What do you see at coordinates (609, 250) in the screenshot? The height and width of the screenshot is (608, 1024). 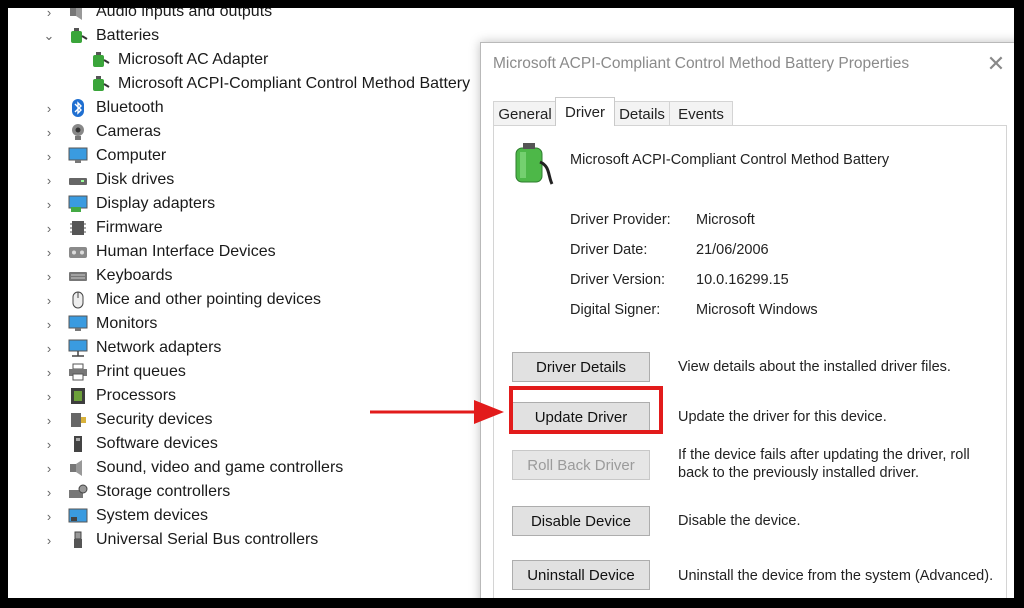 I see `driver-date-label: Driver Date:` at bounding box center [609, 250].